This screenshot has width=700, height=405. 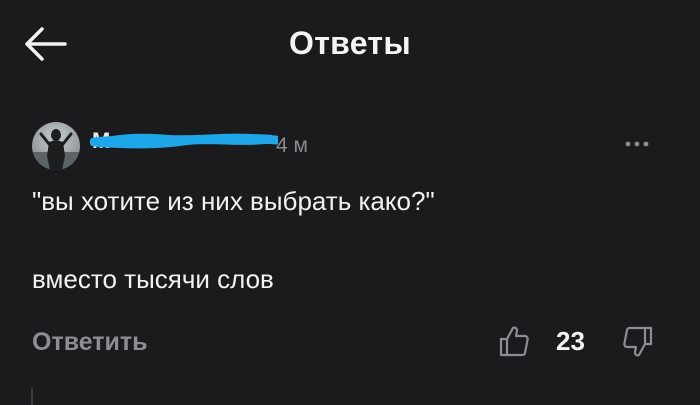 What do you see at coordinates (32, 396) in the screenshot?
I see `thread-line` at bounding box center [32, 396].